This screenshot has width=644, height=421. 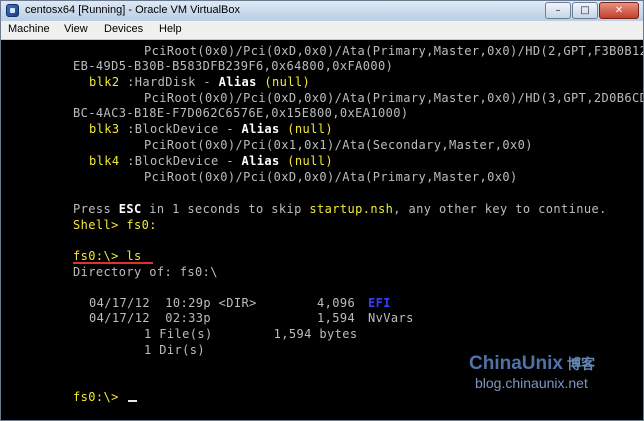 I want to click on final-prompt-line: fs0:\>, so click(x=105, y=397).